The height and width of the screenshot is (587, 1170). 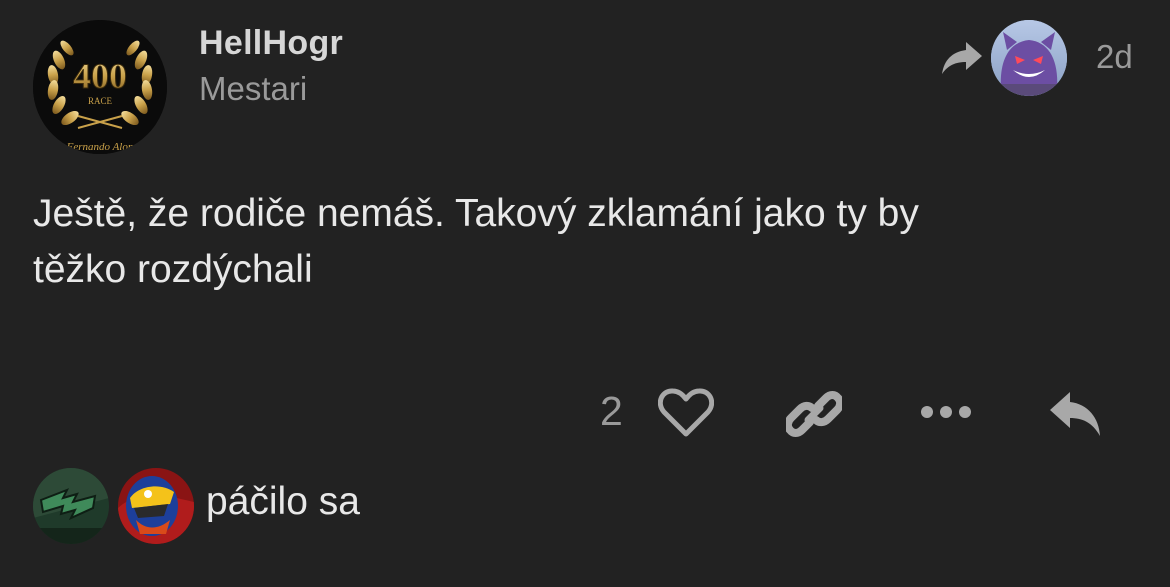 What do you see at coordinates (100, 101) in the screenshot?
I see `avatar-badge-subtext: RACE` at bounding box center [100, 101].